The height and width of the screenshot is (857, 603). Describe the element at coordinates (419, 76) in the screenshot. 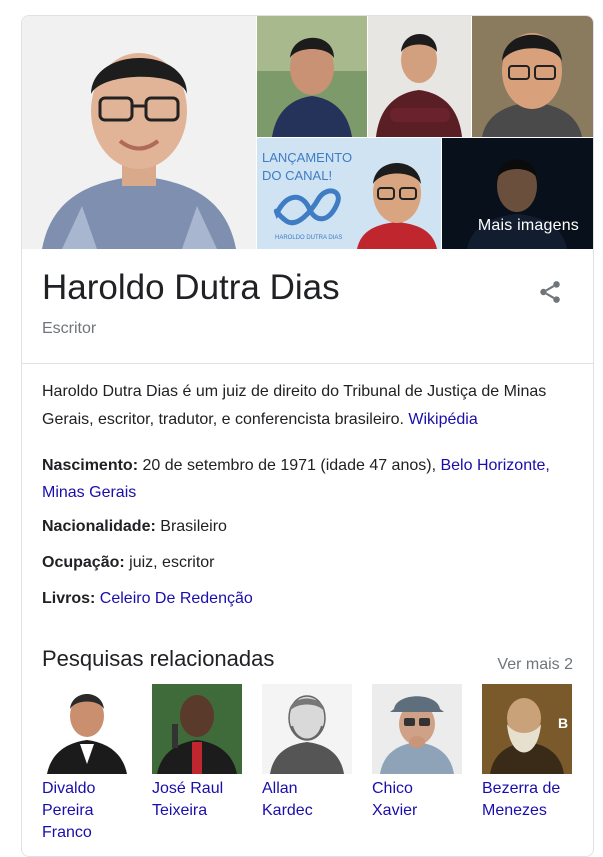

I see `gallery-image-arms-crossed` at that location.